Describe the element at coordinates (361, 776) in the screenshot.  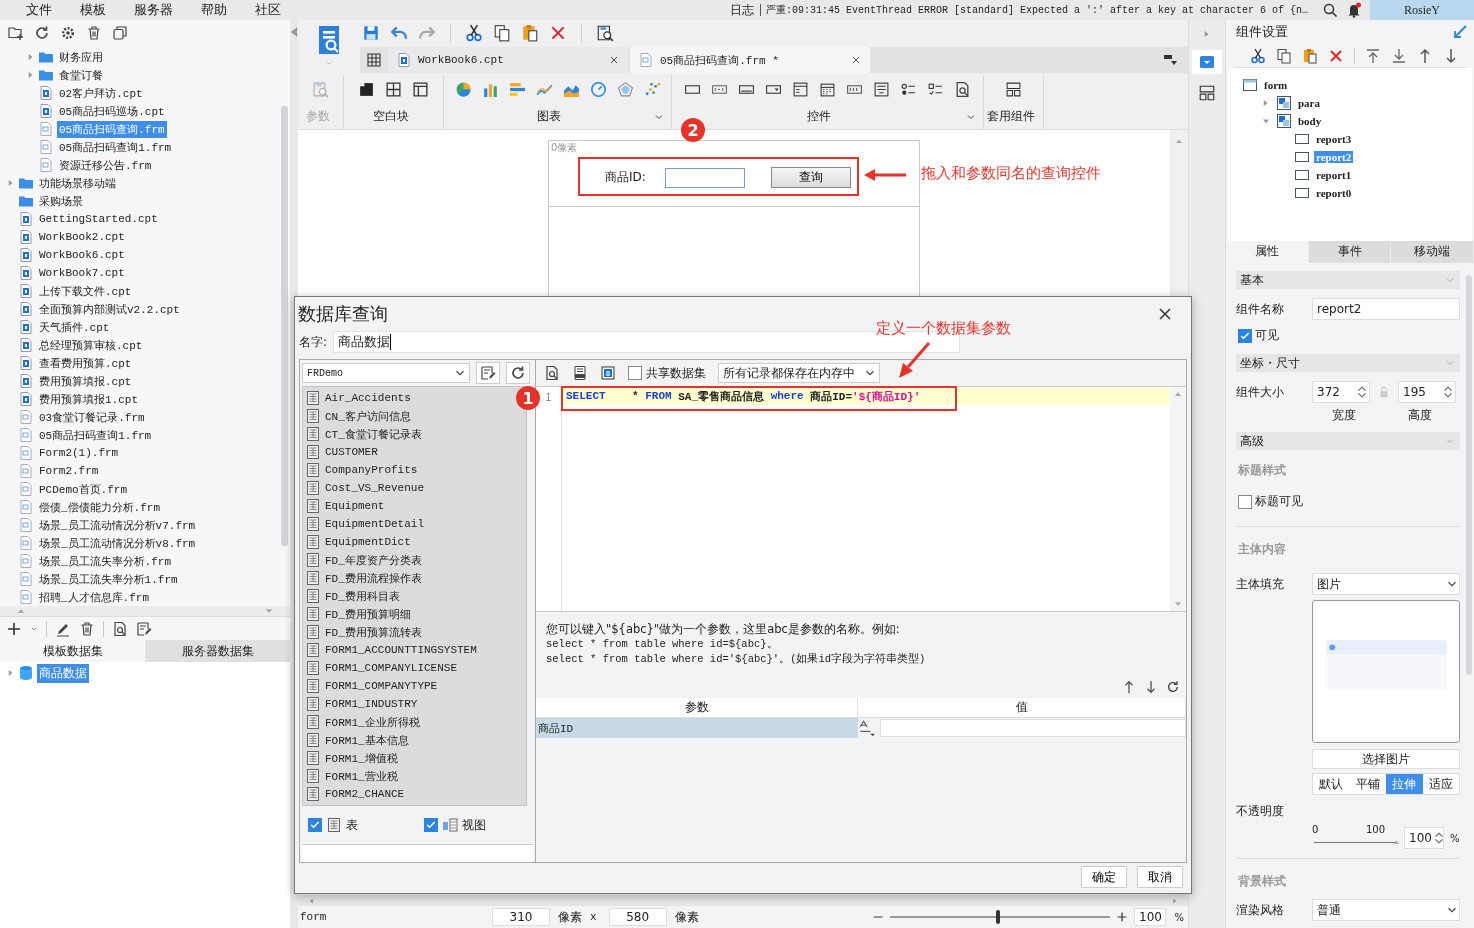
I see `table-item: FORM1_营业税` at that location.